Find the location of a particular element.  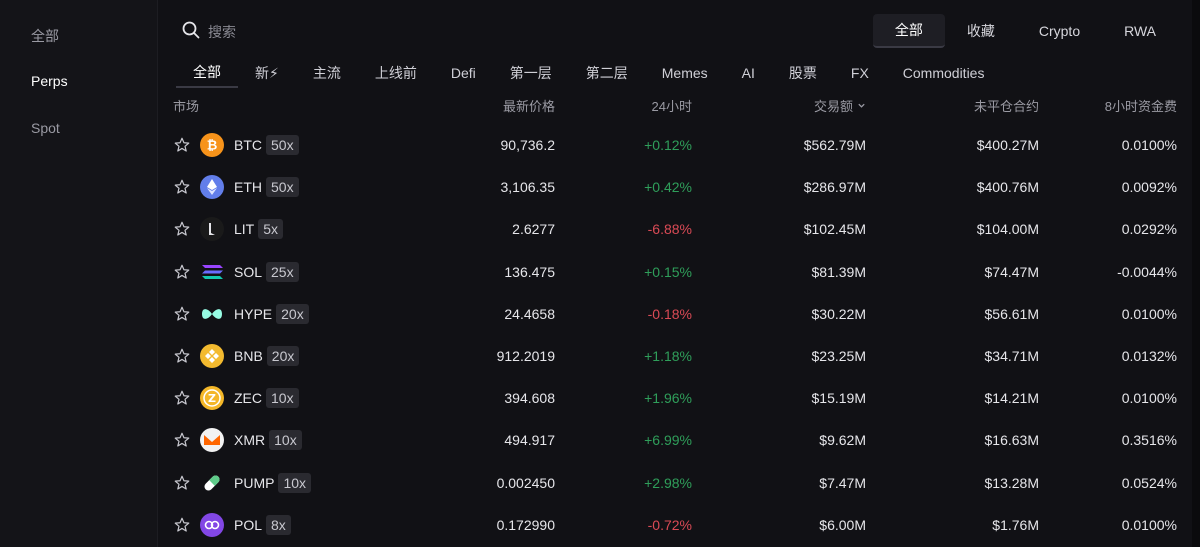

leverage-badge: 20x is located at coordinates (292, 313).